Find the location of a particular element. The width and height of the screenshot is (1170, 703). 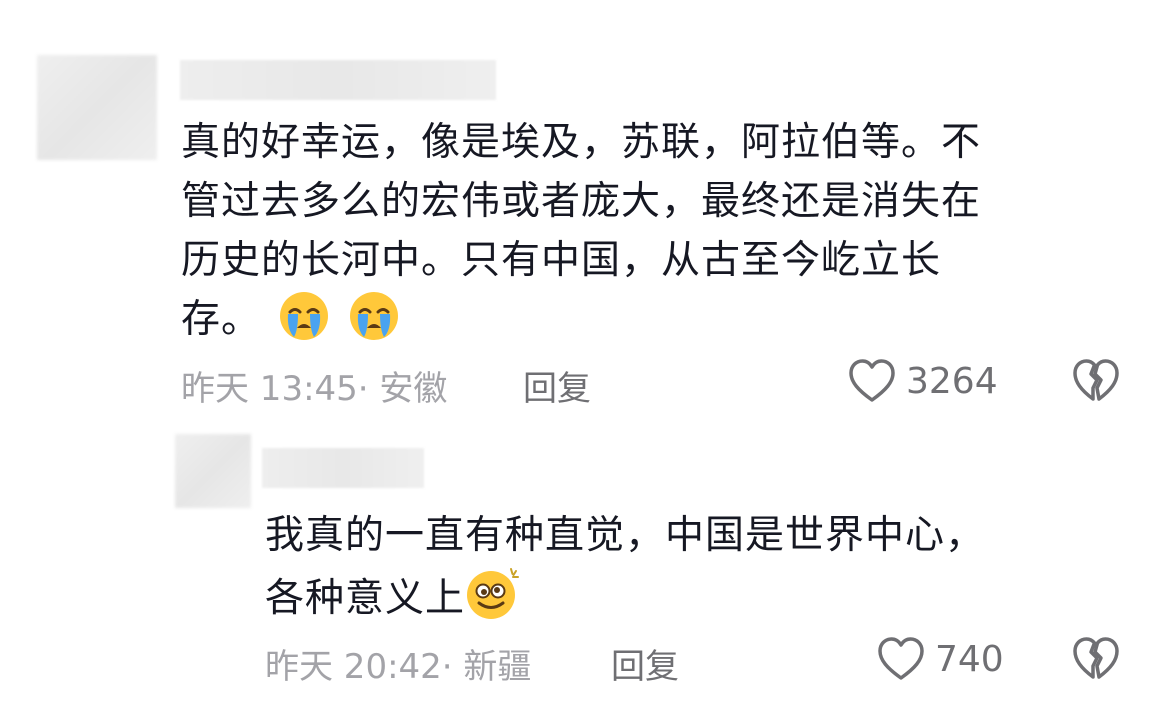

comment-meta: 昨天 20:42· 新疆 is located at coordinates (398, 663).